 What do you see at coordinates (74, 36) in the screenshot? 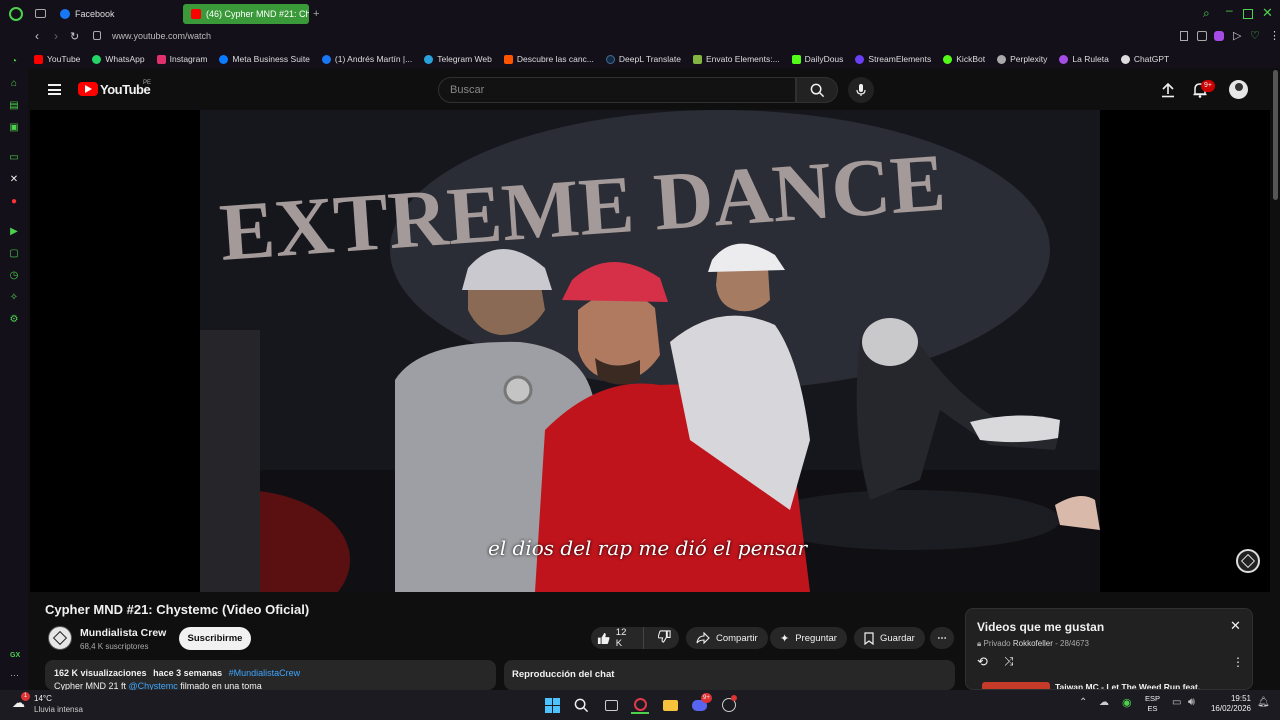
I see `reload-icon: ↻` at bounding box center [74, 36].